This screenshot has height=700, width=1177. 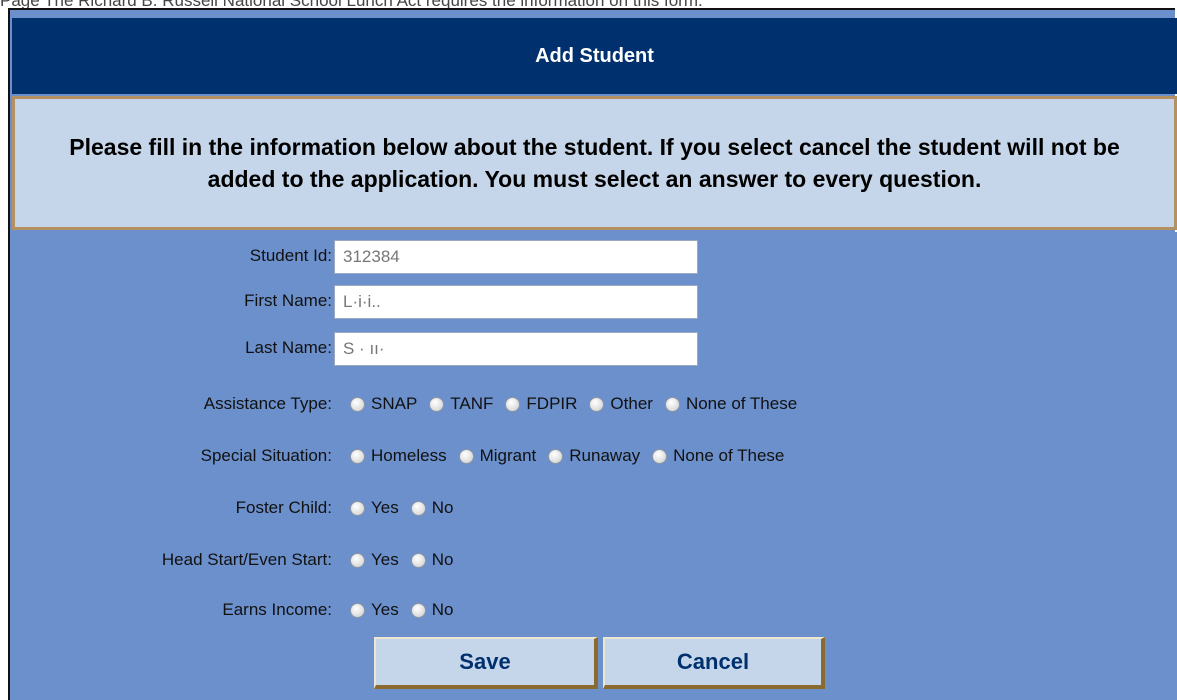 I want to click on situation-migrant-option: Migrant, so click(x=497, y=456).